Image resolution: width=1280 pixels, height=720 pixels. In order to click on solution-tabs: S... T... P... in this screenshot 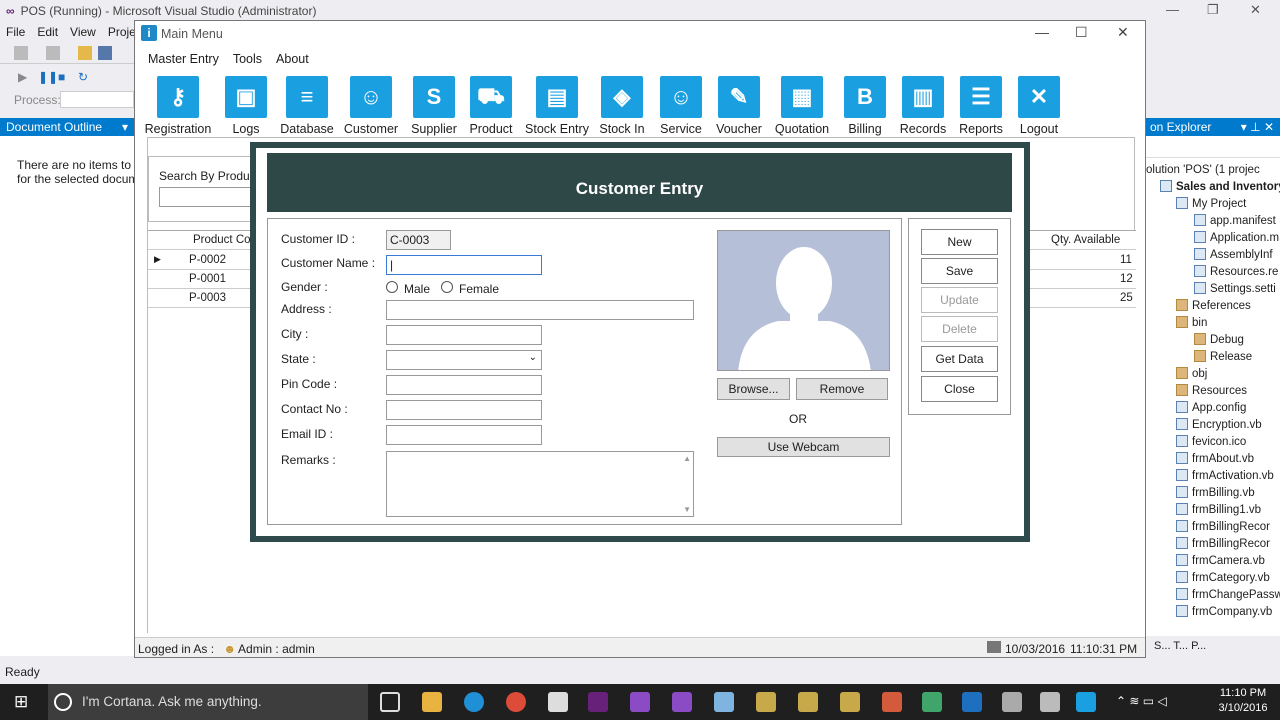, I will do `click(1213, 647)`.